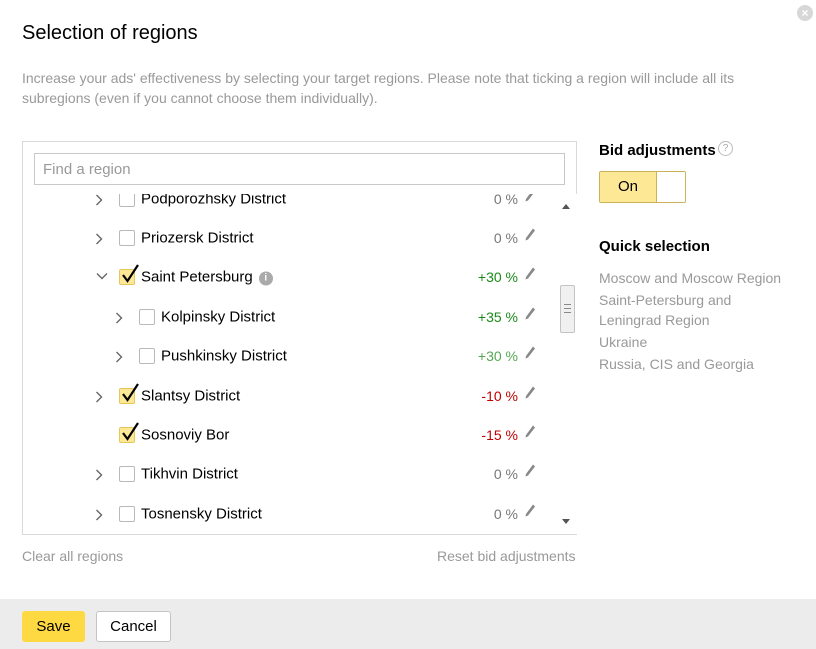  What do you see at coordinates (197, 277) in the screenshot?
I see `region-name: Saint Petersburg` at bounding box center [197, 277].